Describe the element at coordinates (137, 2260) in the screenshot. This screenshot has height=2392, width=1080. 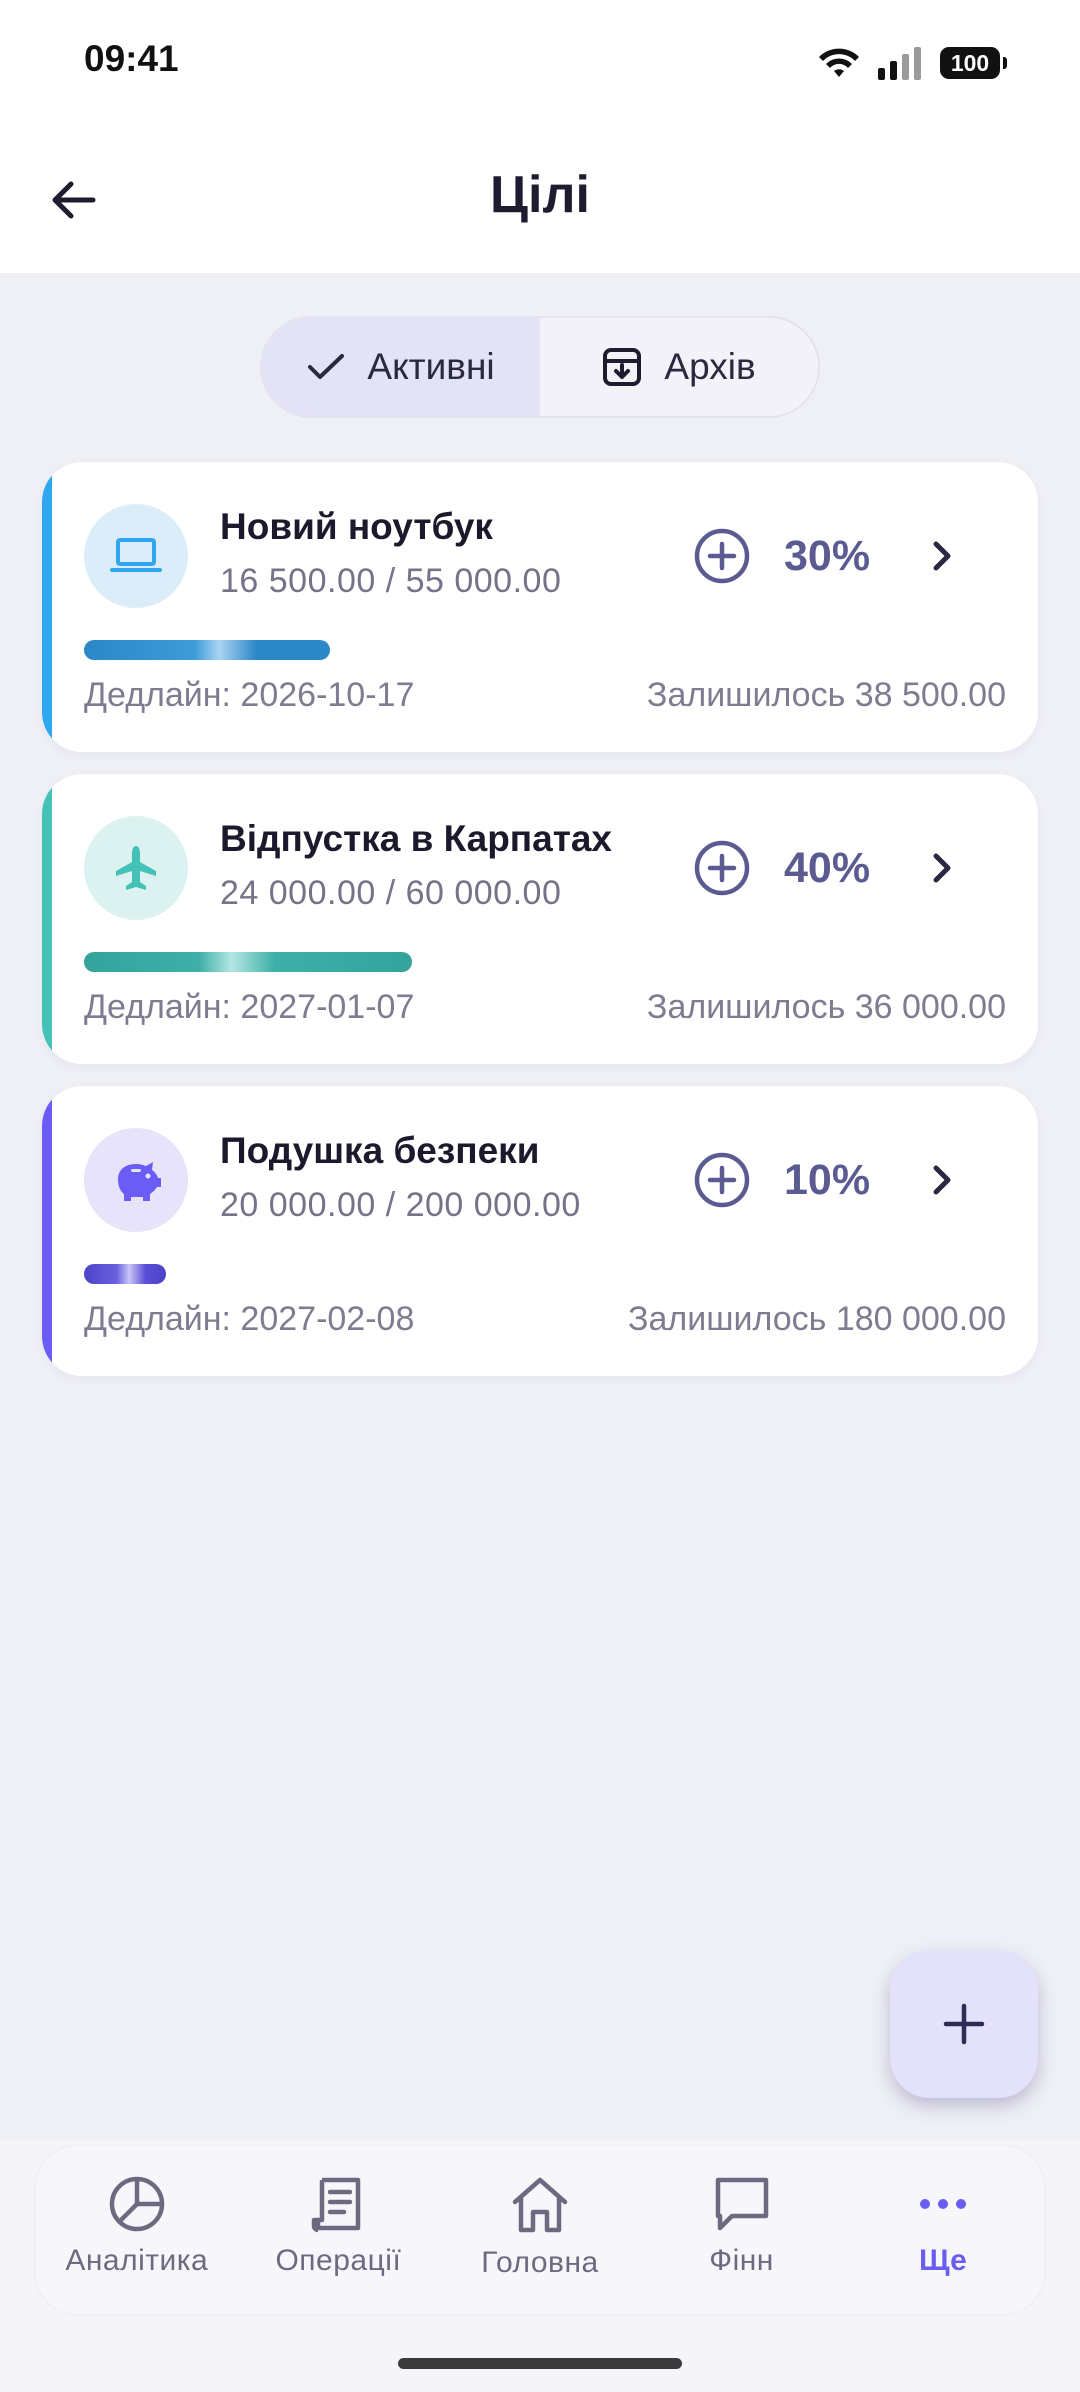
I see `nav-label-analytics: Аналітика` at that location.